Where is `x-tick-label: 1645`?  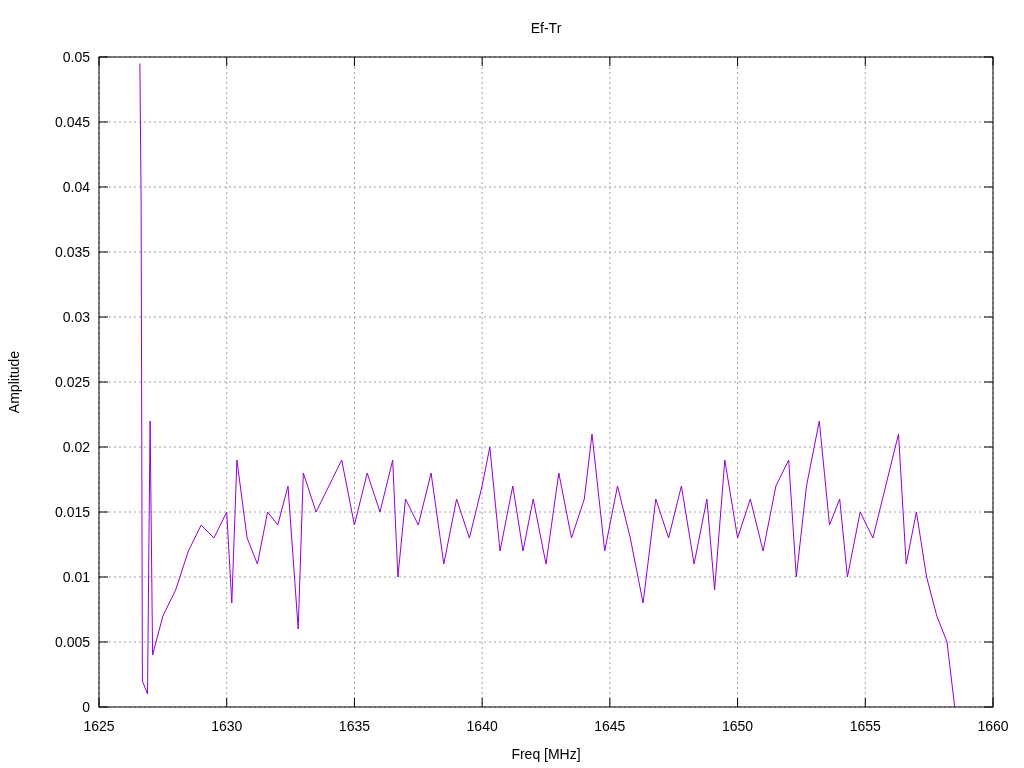 x-tick-label: 1645 is located at coordinates (610, 726).